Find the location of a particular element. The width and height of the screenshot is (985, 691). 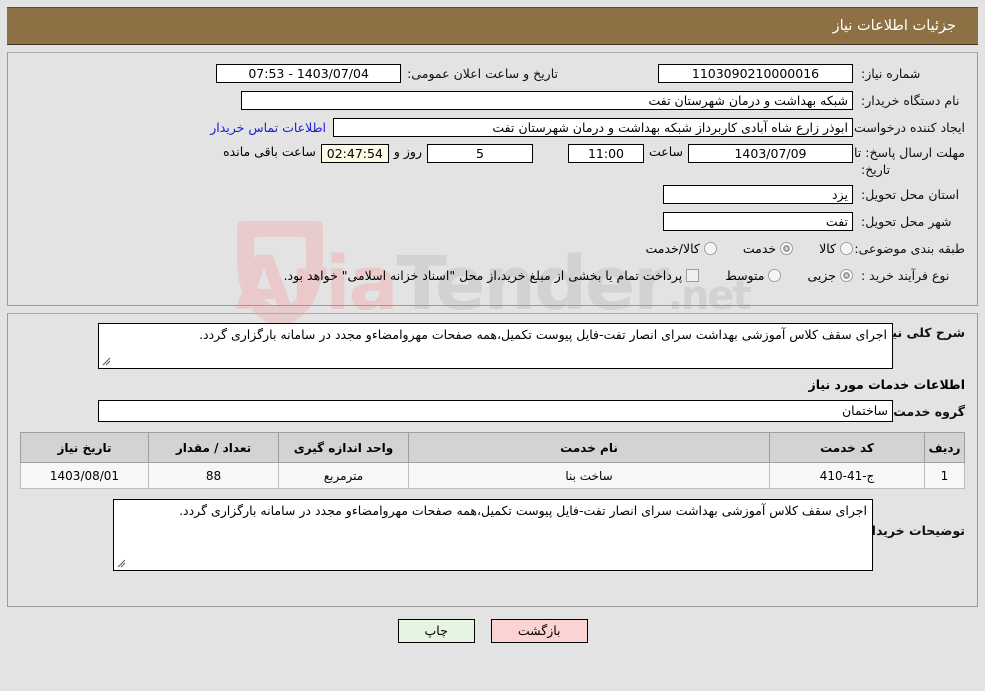

remaining-time-label: ساعت باقی مانده is located at coordinates (269, 151).